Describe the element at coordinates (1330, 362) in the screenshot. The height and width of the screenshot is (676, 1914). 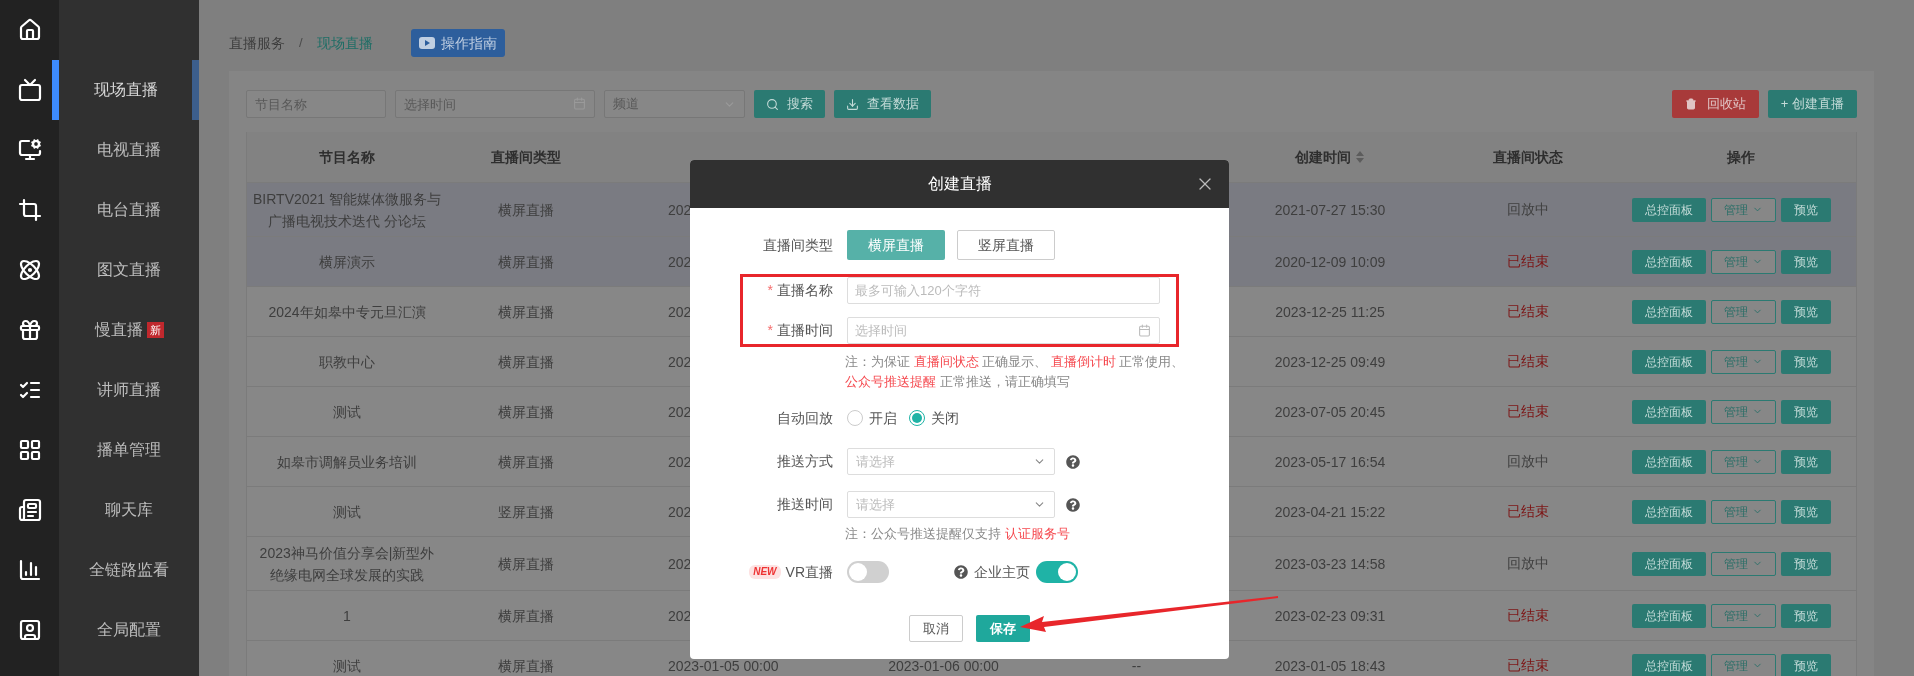
I see `table-cell-text: 2023-12-25 09:49` at that location.